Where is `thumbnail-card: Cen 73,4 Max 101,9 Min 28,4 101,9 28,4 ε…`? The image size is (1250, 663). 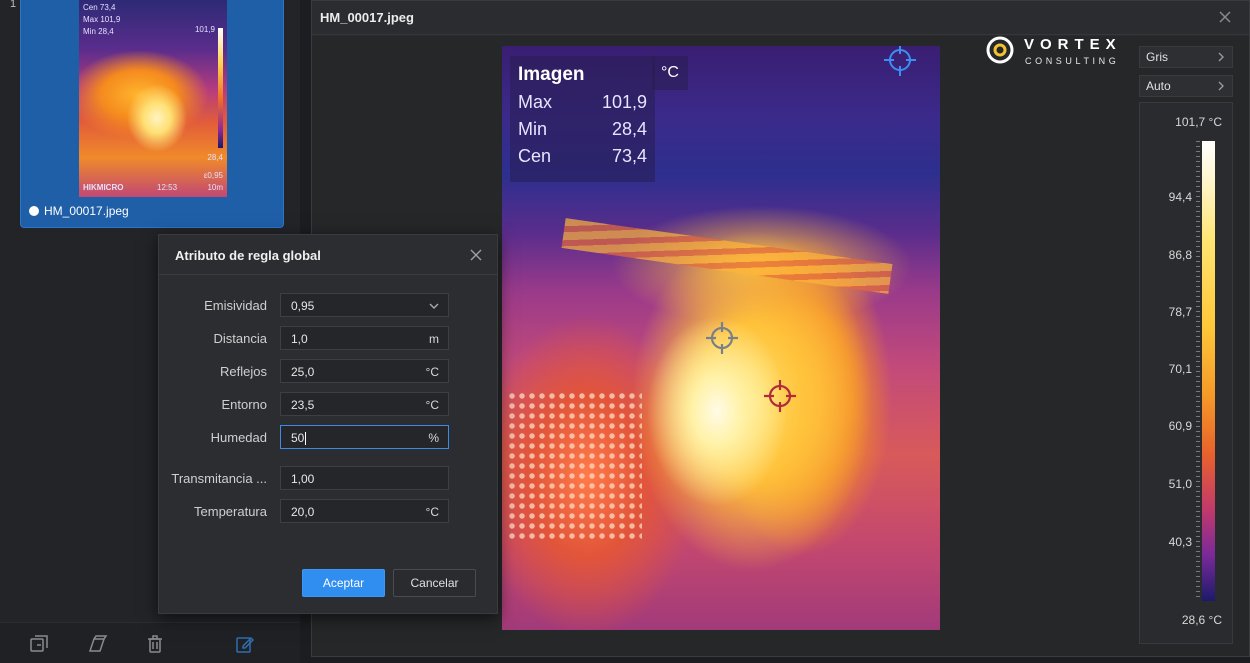
thumbnail-card: Cen 73,4 Max 101,9 Min 28,4 101,9 28,4 ε… is located at coordinates (152, 114).